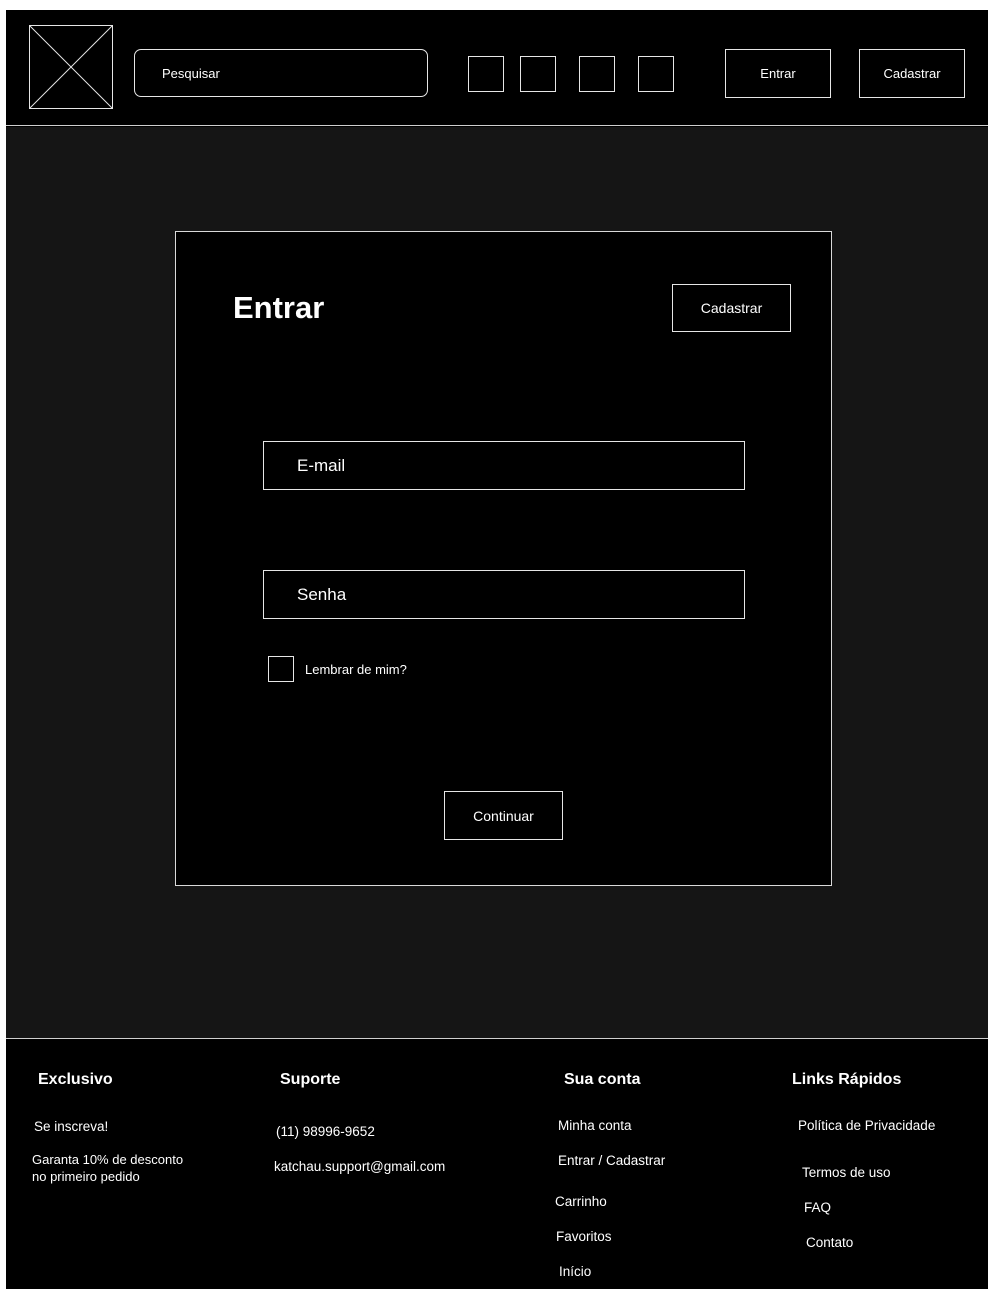 The height and width of the screenshot is (1289, 988). Describe the element at coordinates (503, 815) in the screenshot. I see `continue-button: Continuar` at that location.